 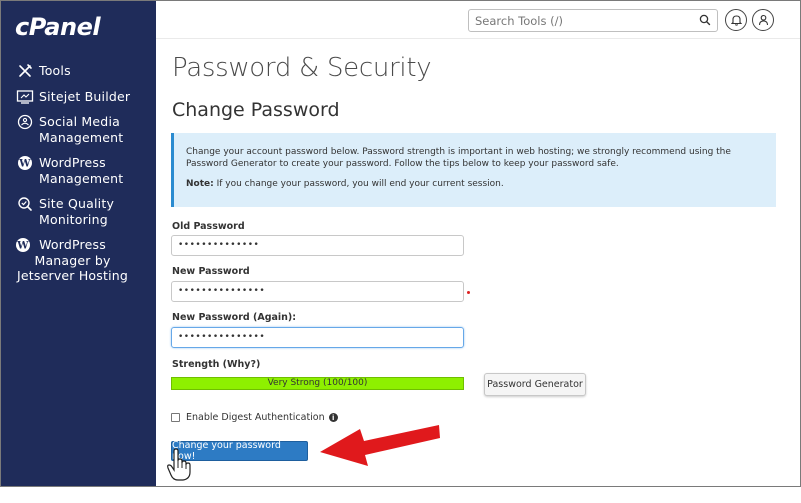 I want to click on sidebar-item-wordpress-management: W WordPress Management, so click(x=78, y=170).